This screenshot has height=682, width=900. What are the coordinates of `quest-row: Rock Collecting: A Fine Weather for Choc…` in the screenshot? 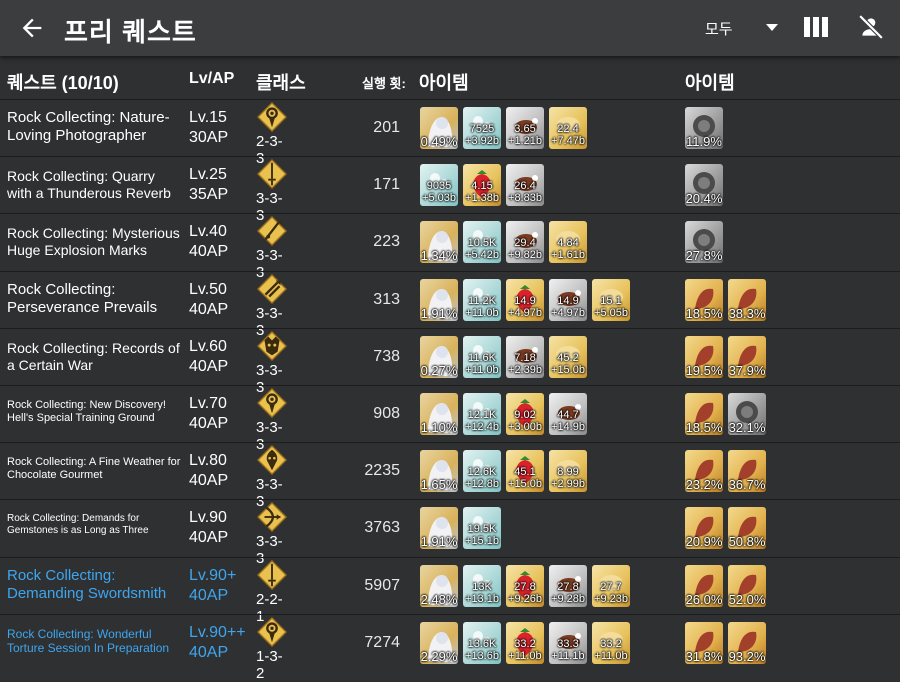 It's located at (450, 476).